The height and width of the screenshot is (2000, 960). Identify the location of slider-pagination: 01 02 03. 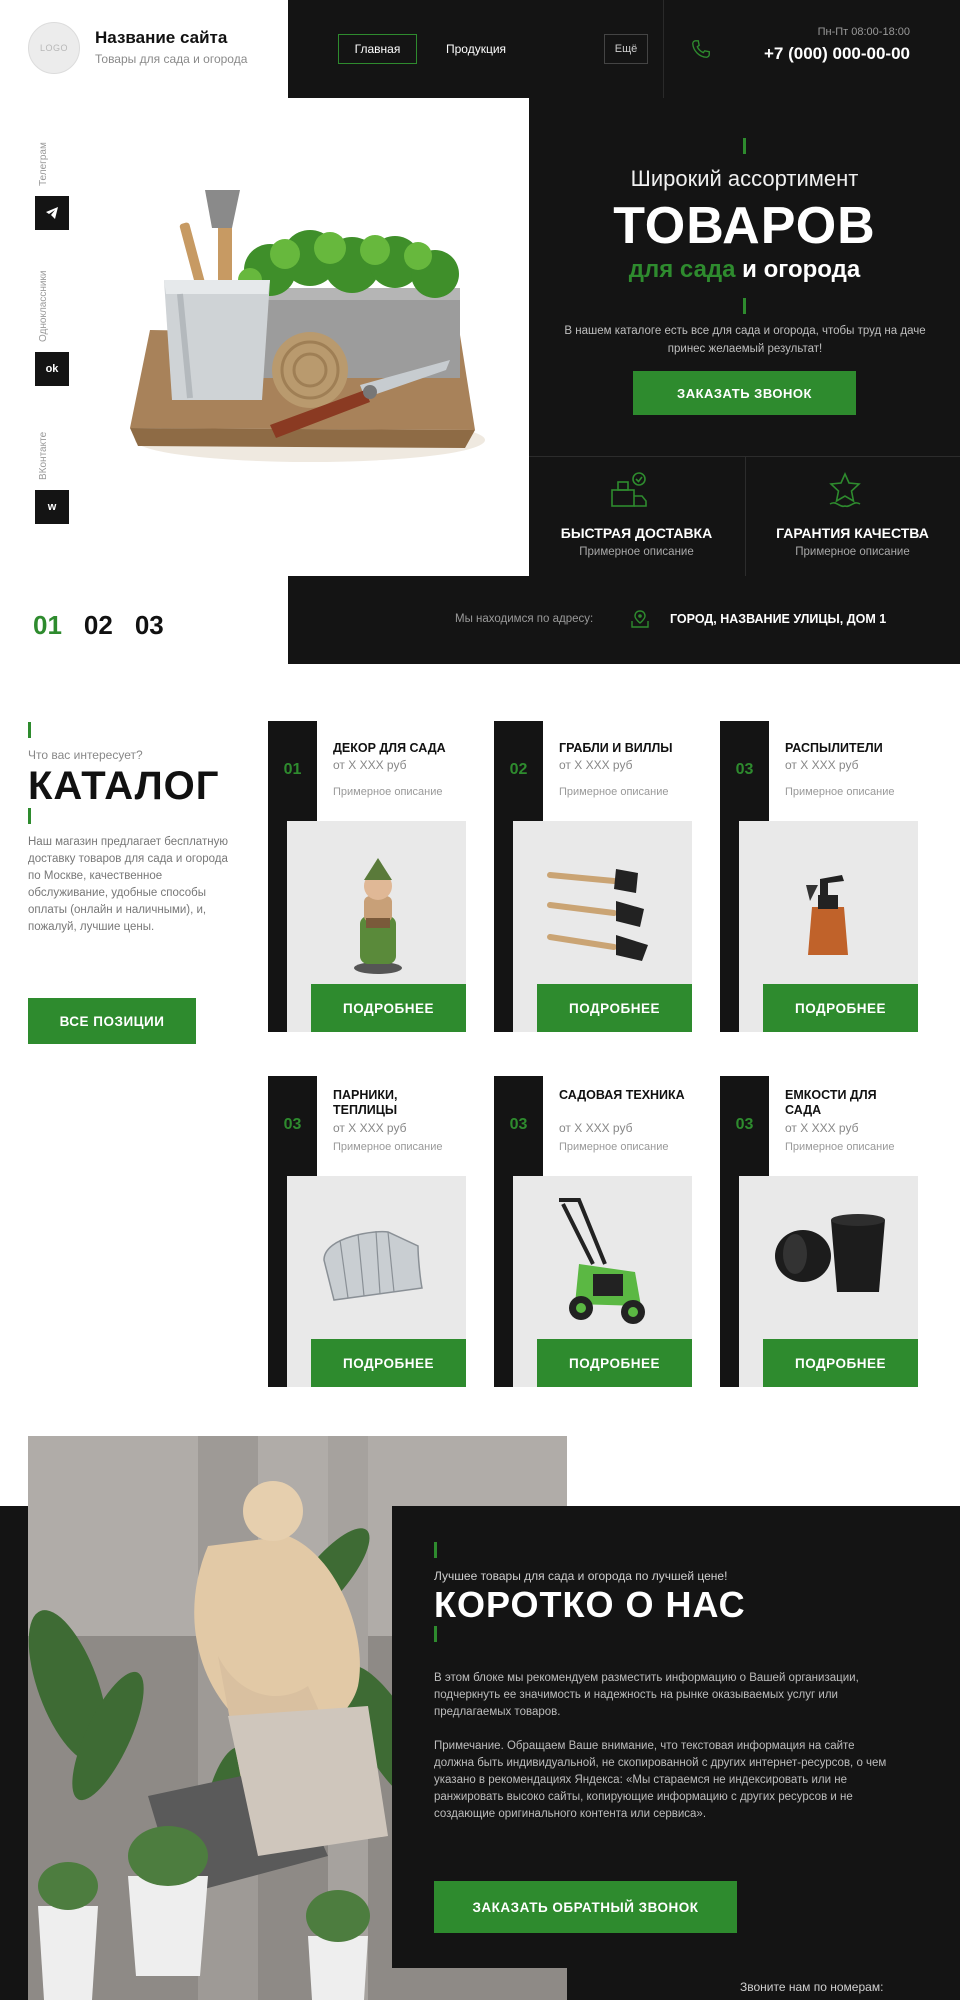
(109, 625).